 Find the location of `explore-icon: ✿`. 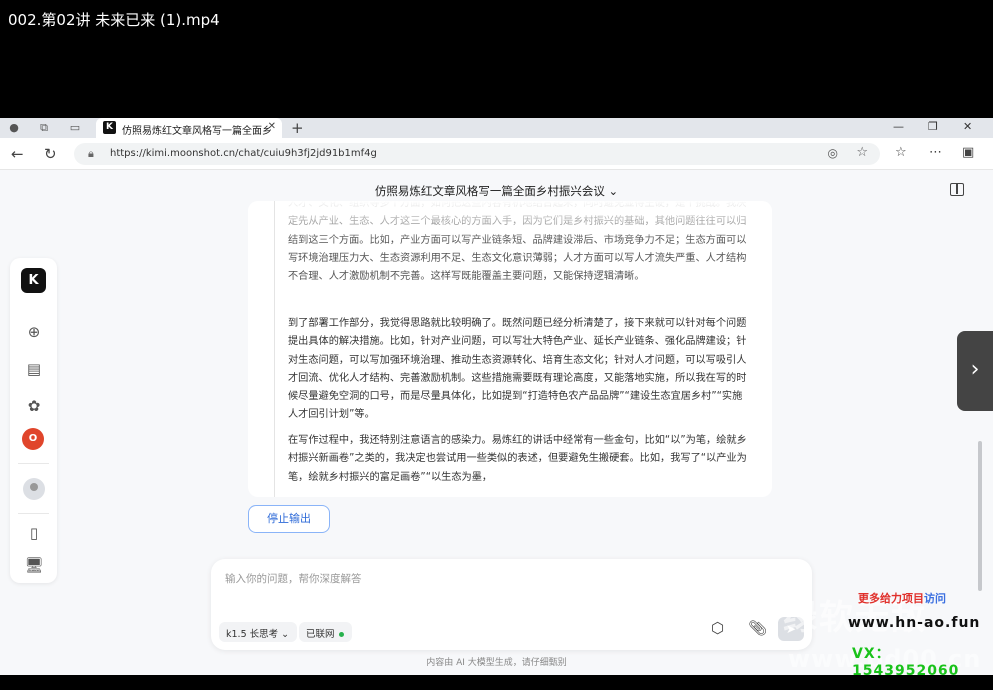

explore-icon: ✿ is located at coordinates (34, 406).